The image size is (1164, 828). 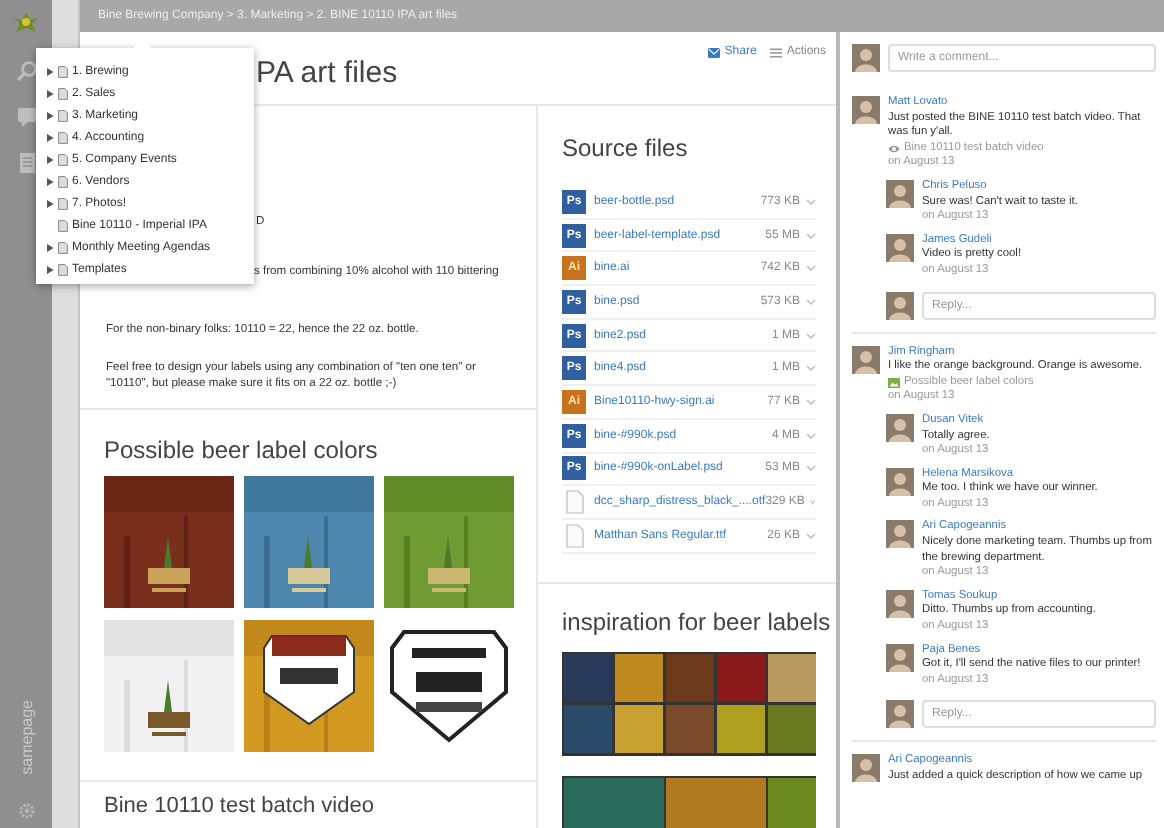 I want to click on page-title: PA art files, so click(x=327, y=74).